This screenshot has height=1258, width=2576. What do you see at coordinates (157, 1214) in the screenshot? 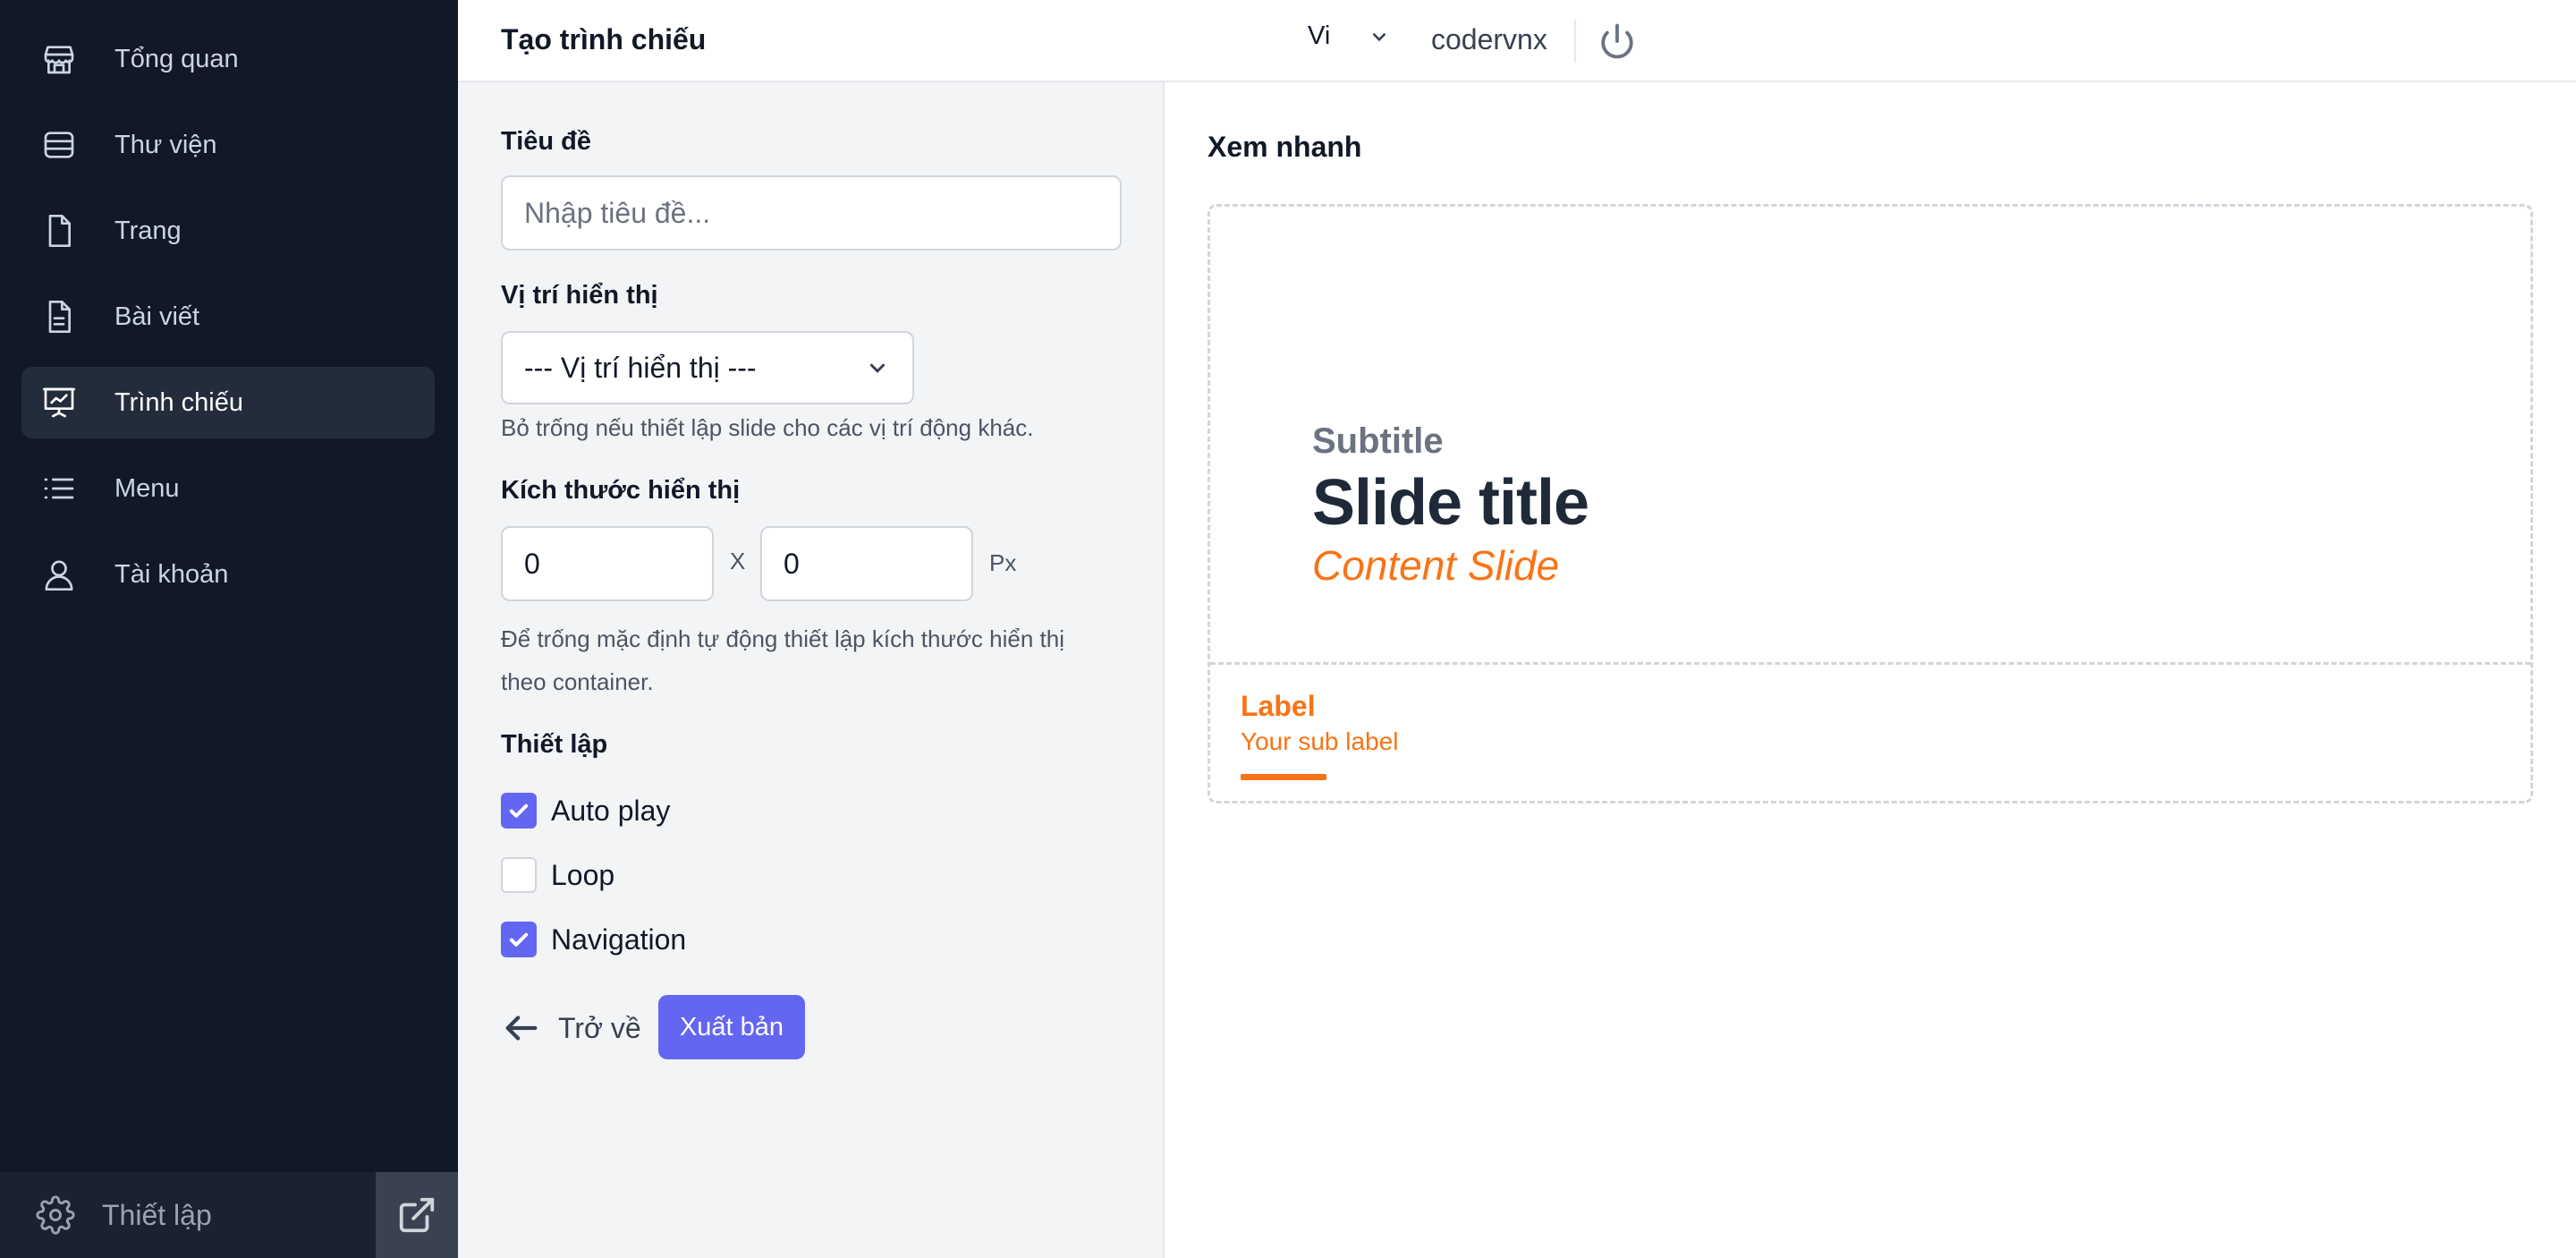
I see `settings-label: Thiết lập` at bounding box center [157, 1214].